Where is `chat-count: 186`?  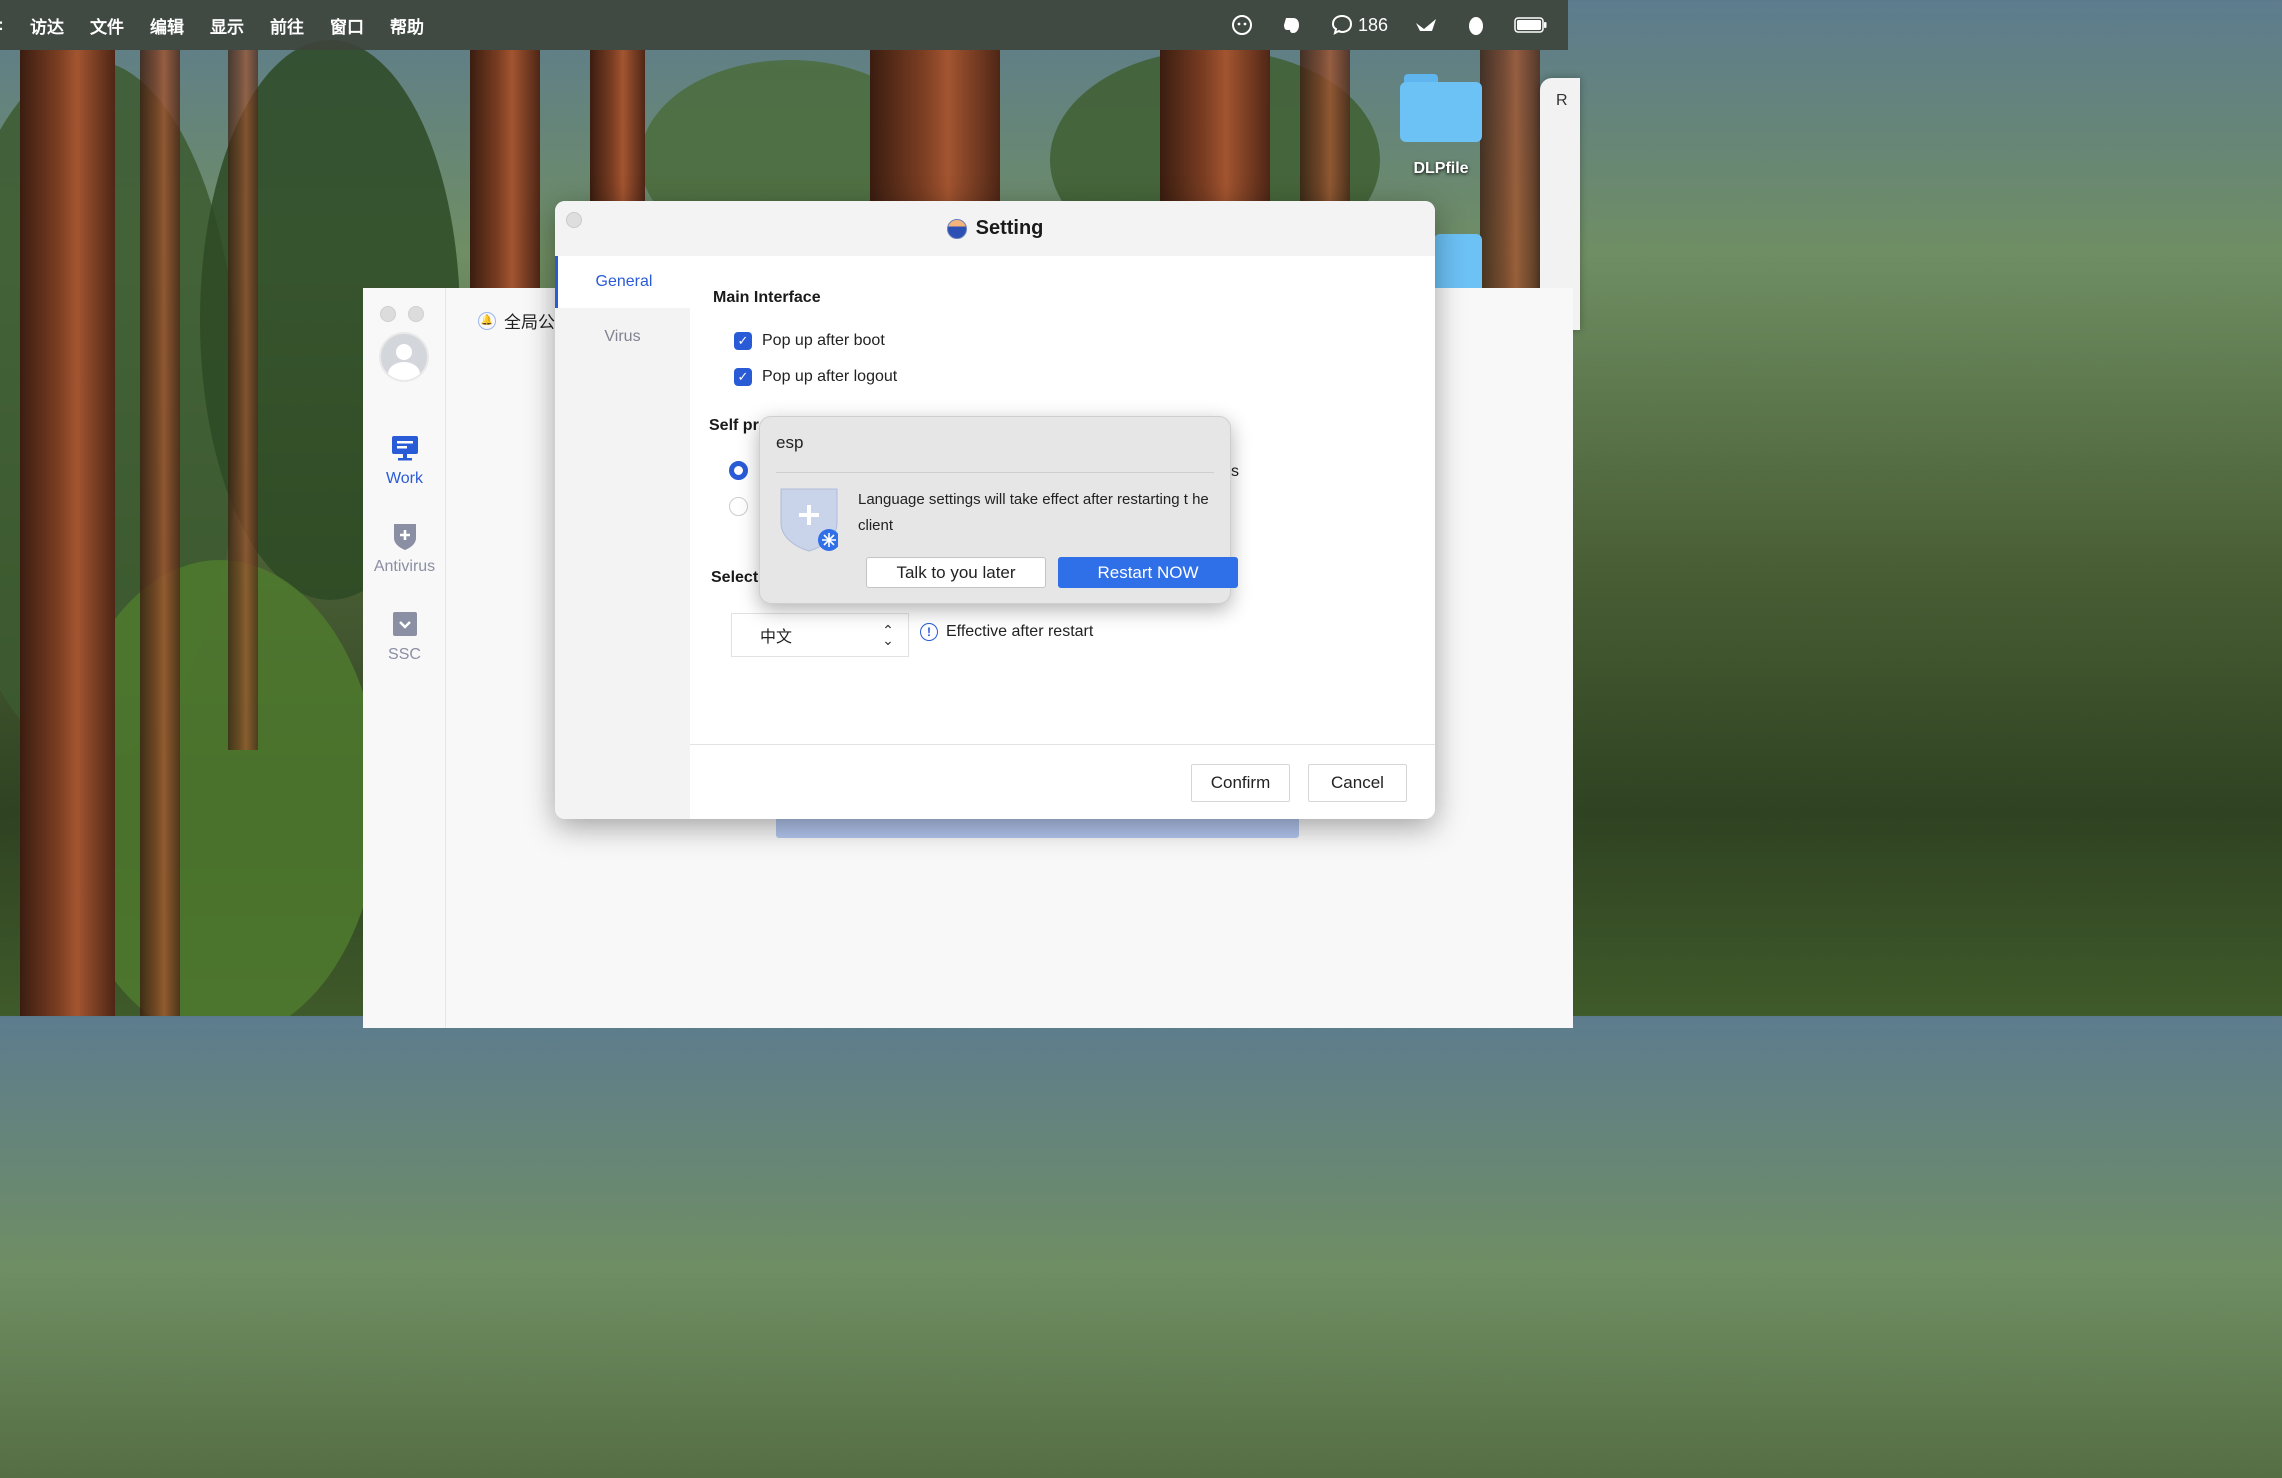 chat-count: 186 is located at coordinates (1372, 24).